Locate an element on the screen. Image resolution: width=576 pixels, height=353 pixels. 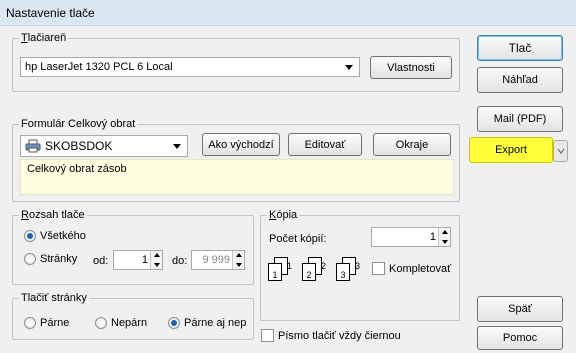
title-bar: Nastavenie tlače is located at coordinates (288, 13).